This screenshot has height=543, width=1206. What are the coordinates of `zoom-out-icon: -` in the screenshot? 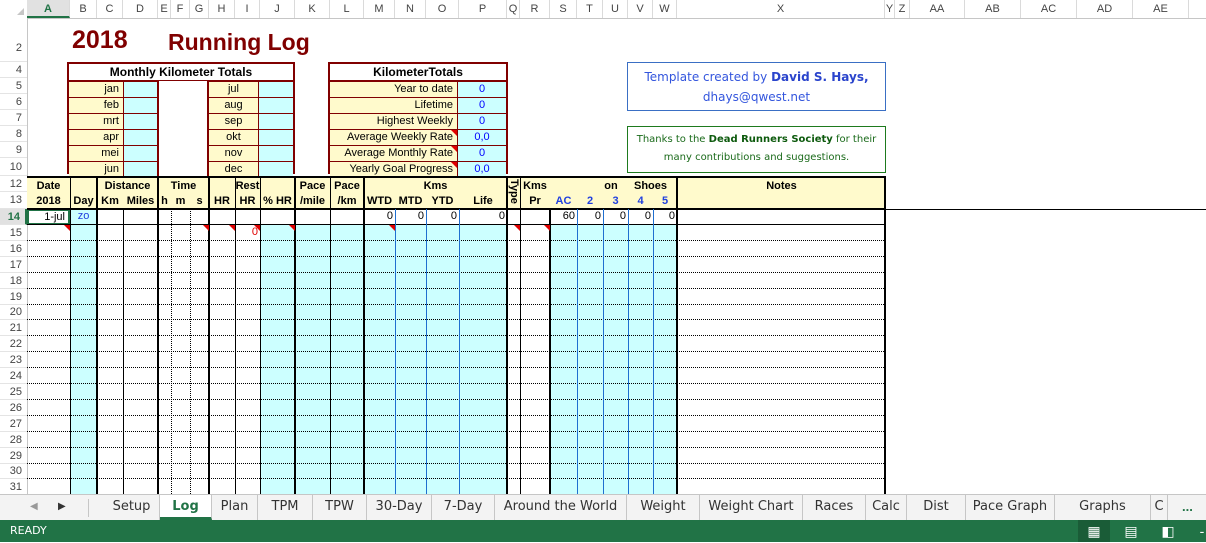 It's located at (1196, 531).